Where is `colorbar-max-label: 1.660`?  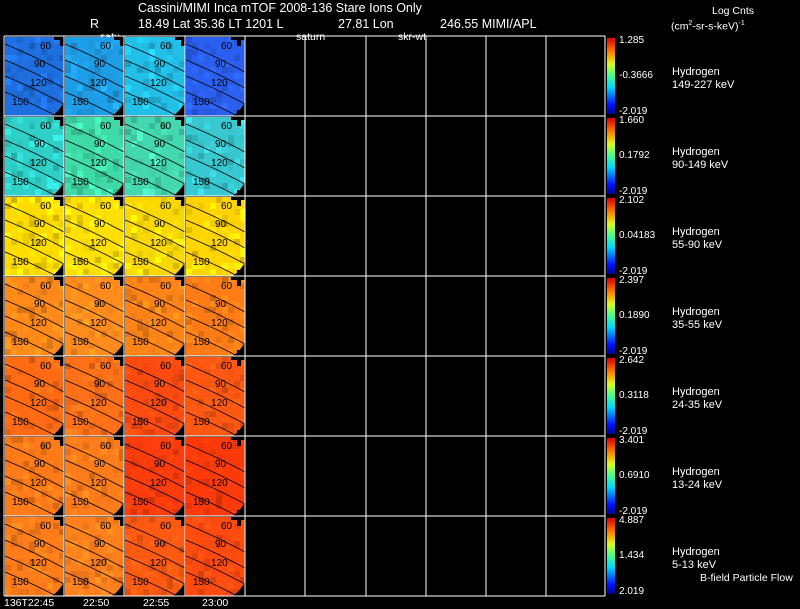
colorbar-max-label: 1.660 is located at coordinates (632, 120).